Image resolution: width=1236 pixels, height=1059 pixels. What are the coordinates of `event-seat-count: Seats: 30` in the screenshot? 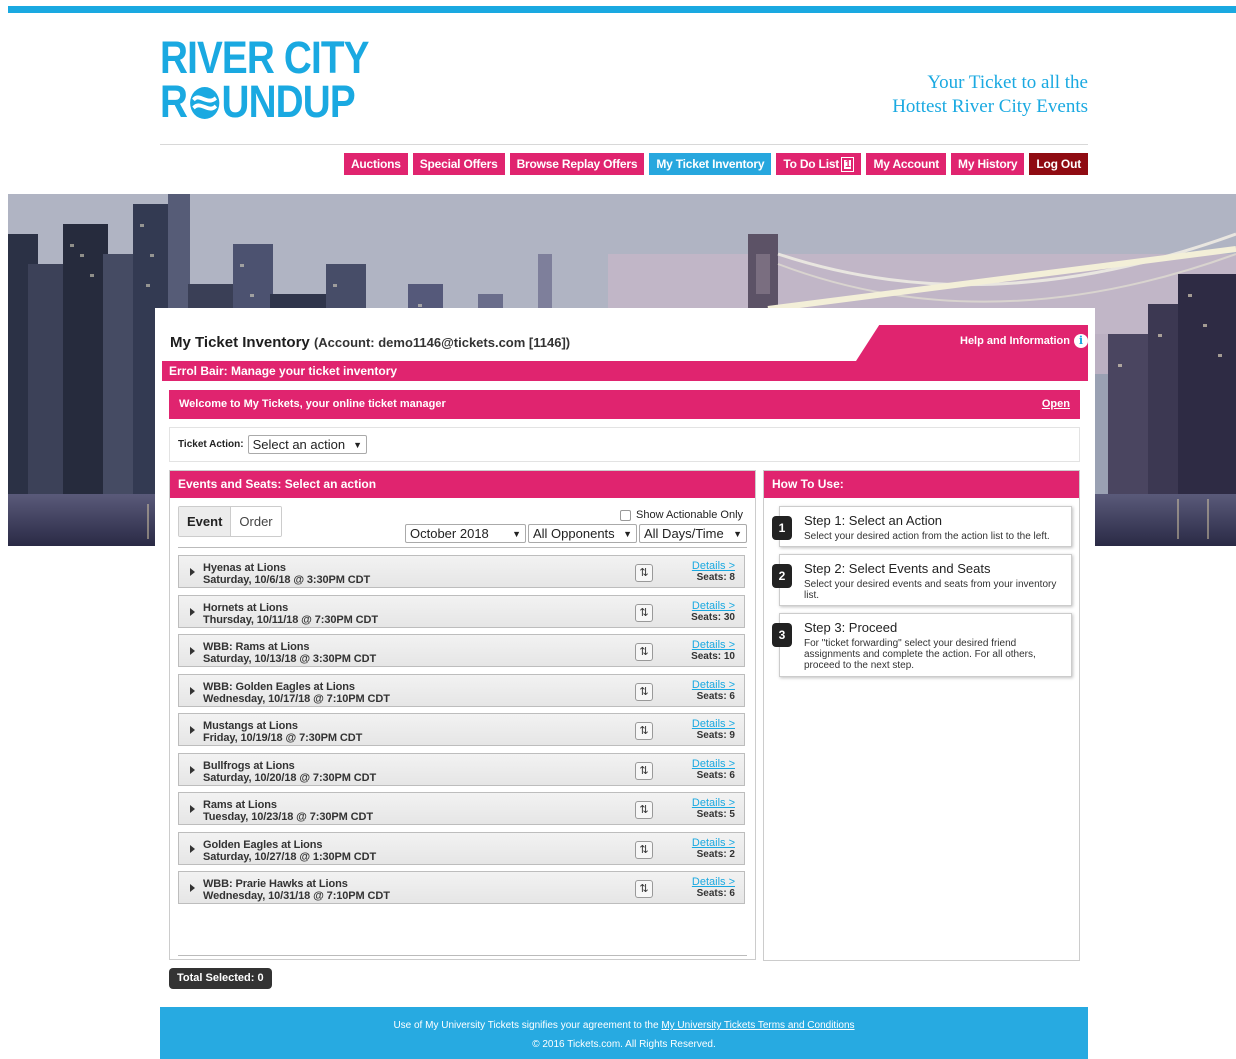 It's located at (713, 617).